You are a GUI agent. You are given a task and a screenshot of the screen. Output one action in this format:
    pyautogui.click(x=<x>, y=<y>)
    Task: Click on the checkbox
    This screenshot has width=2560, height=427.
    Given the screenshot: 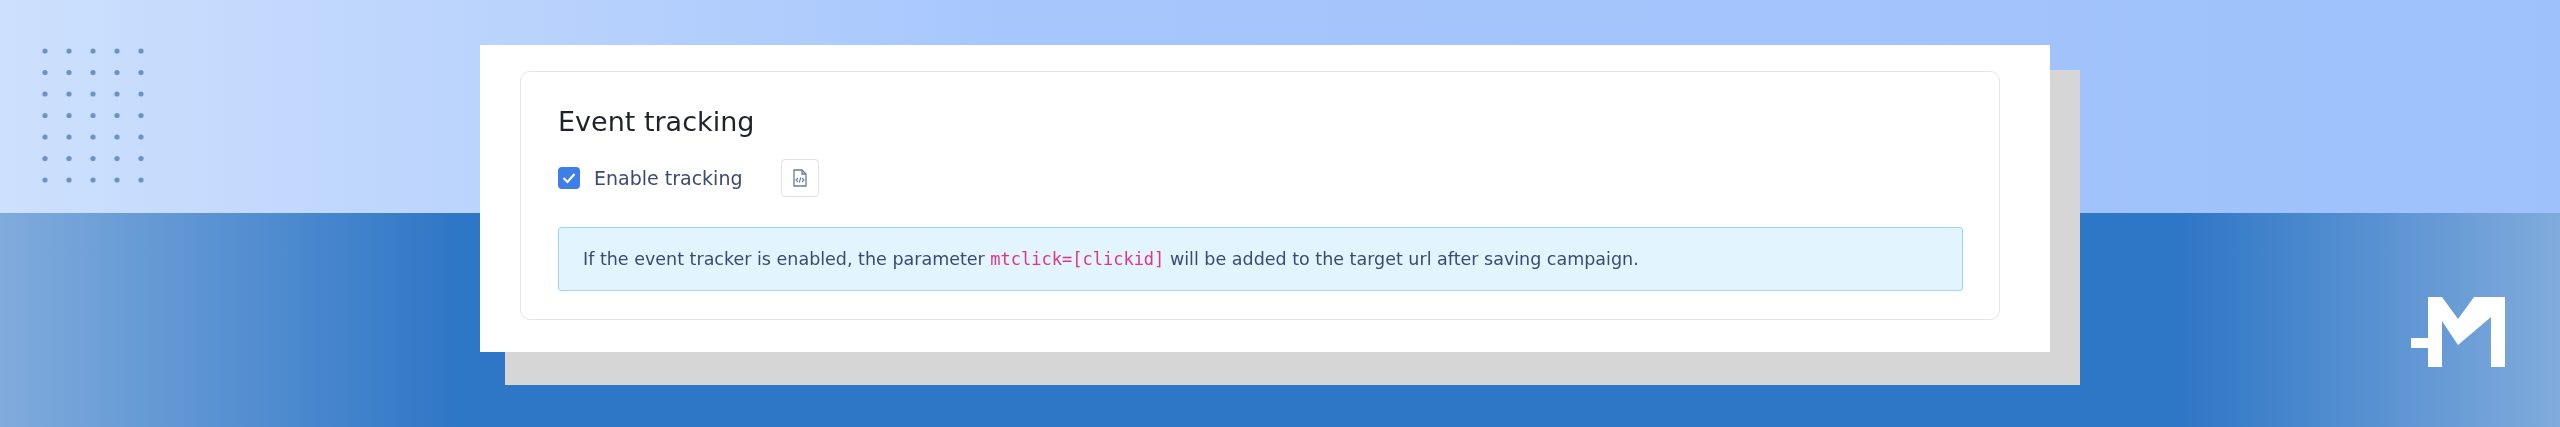 What is the action you would take?
    pyautogui.click(x=569, y=178)
    